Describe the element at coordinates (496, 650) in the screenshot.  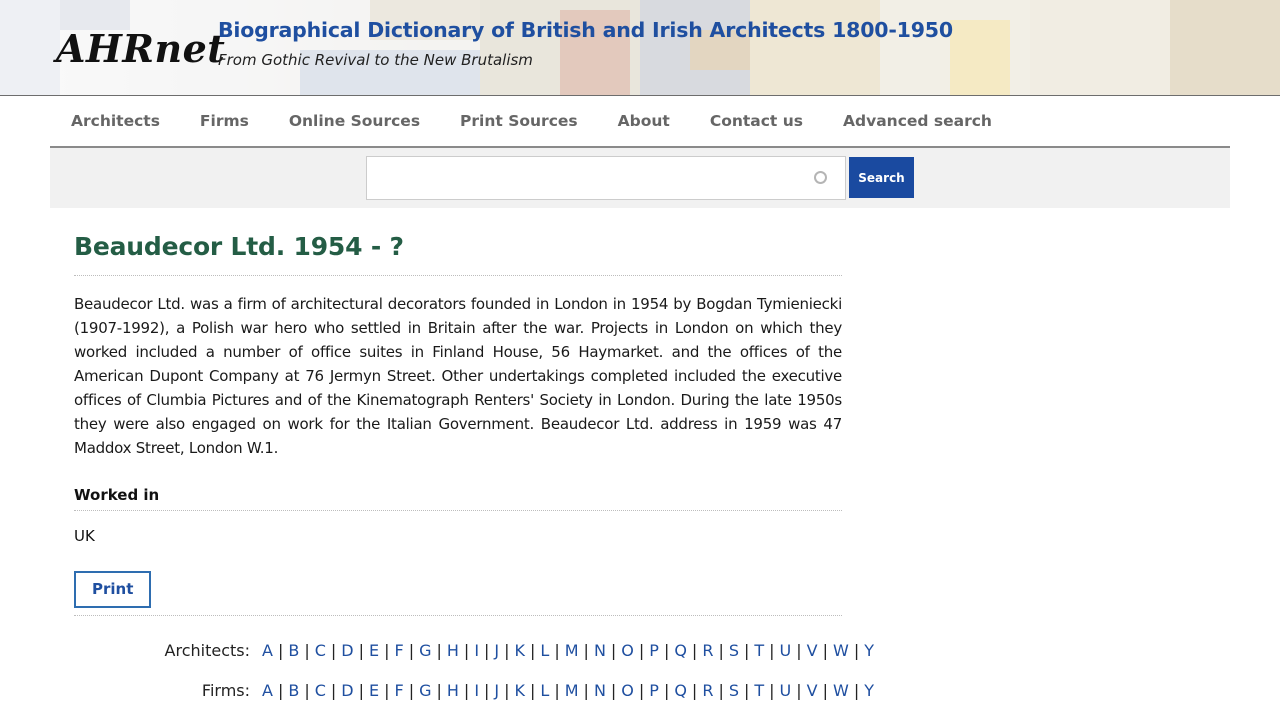
I see `architects-letter-j: J` at that location.